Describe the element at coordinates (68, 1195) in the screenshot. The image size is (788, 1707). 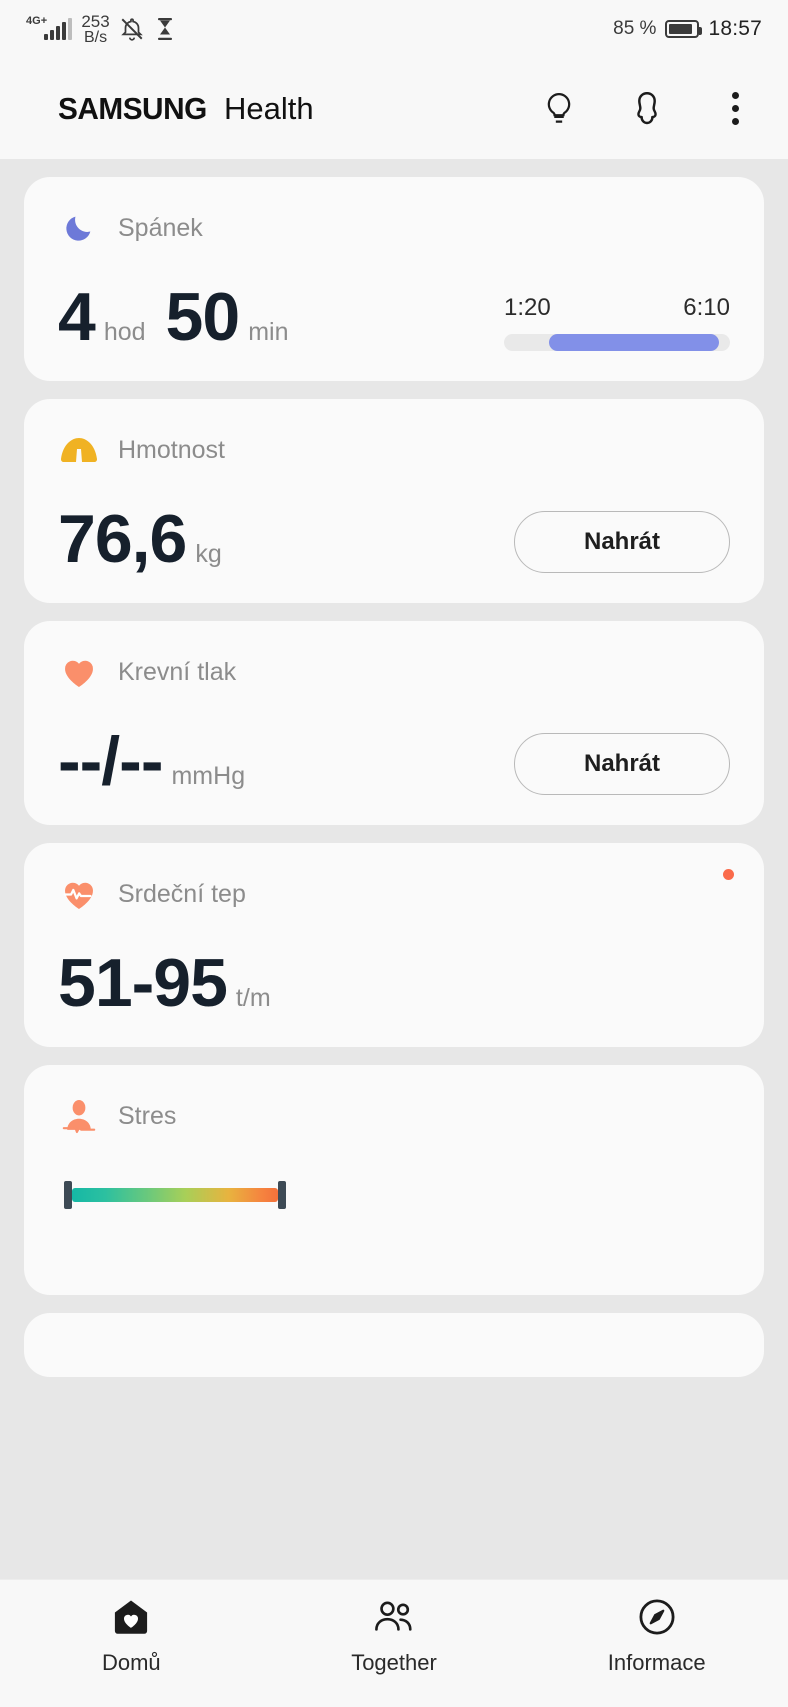
I see `stress-gauge-cap-left` at that location.